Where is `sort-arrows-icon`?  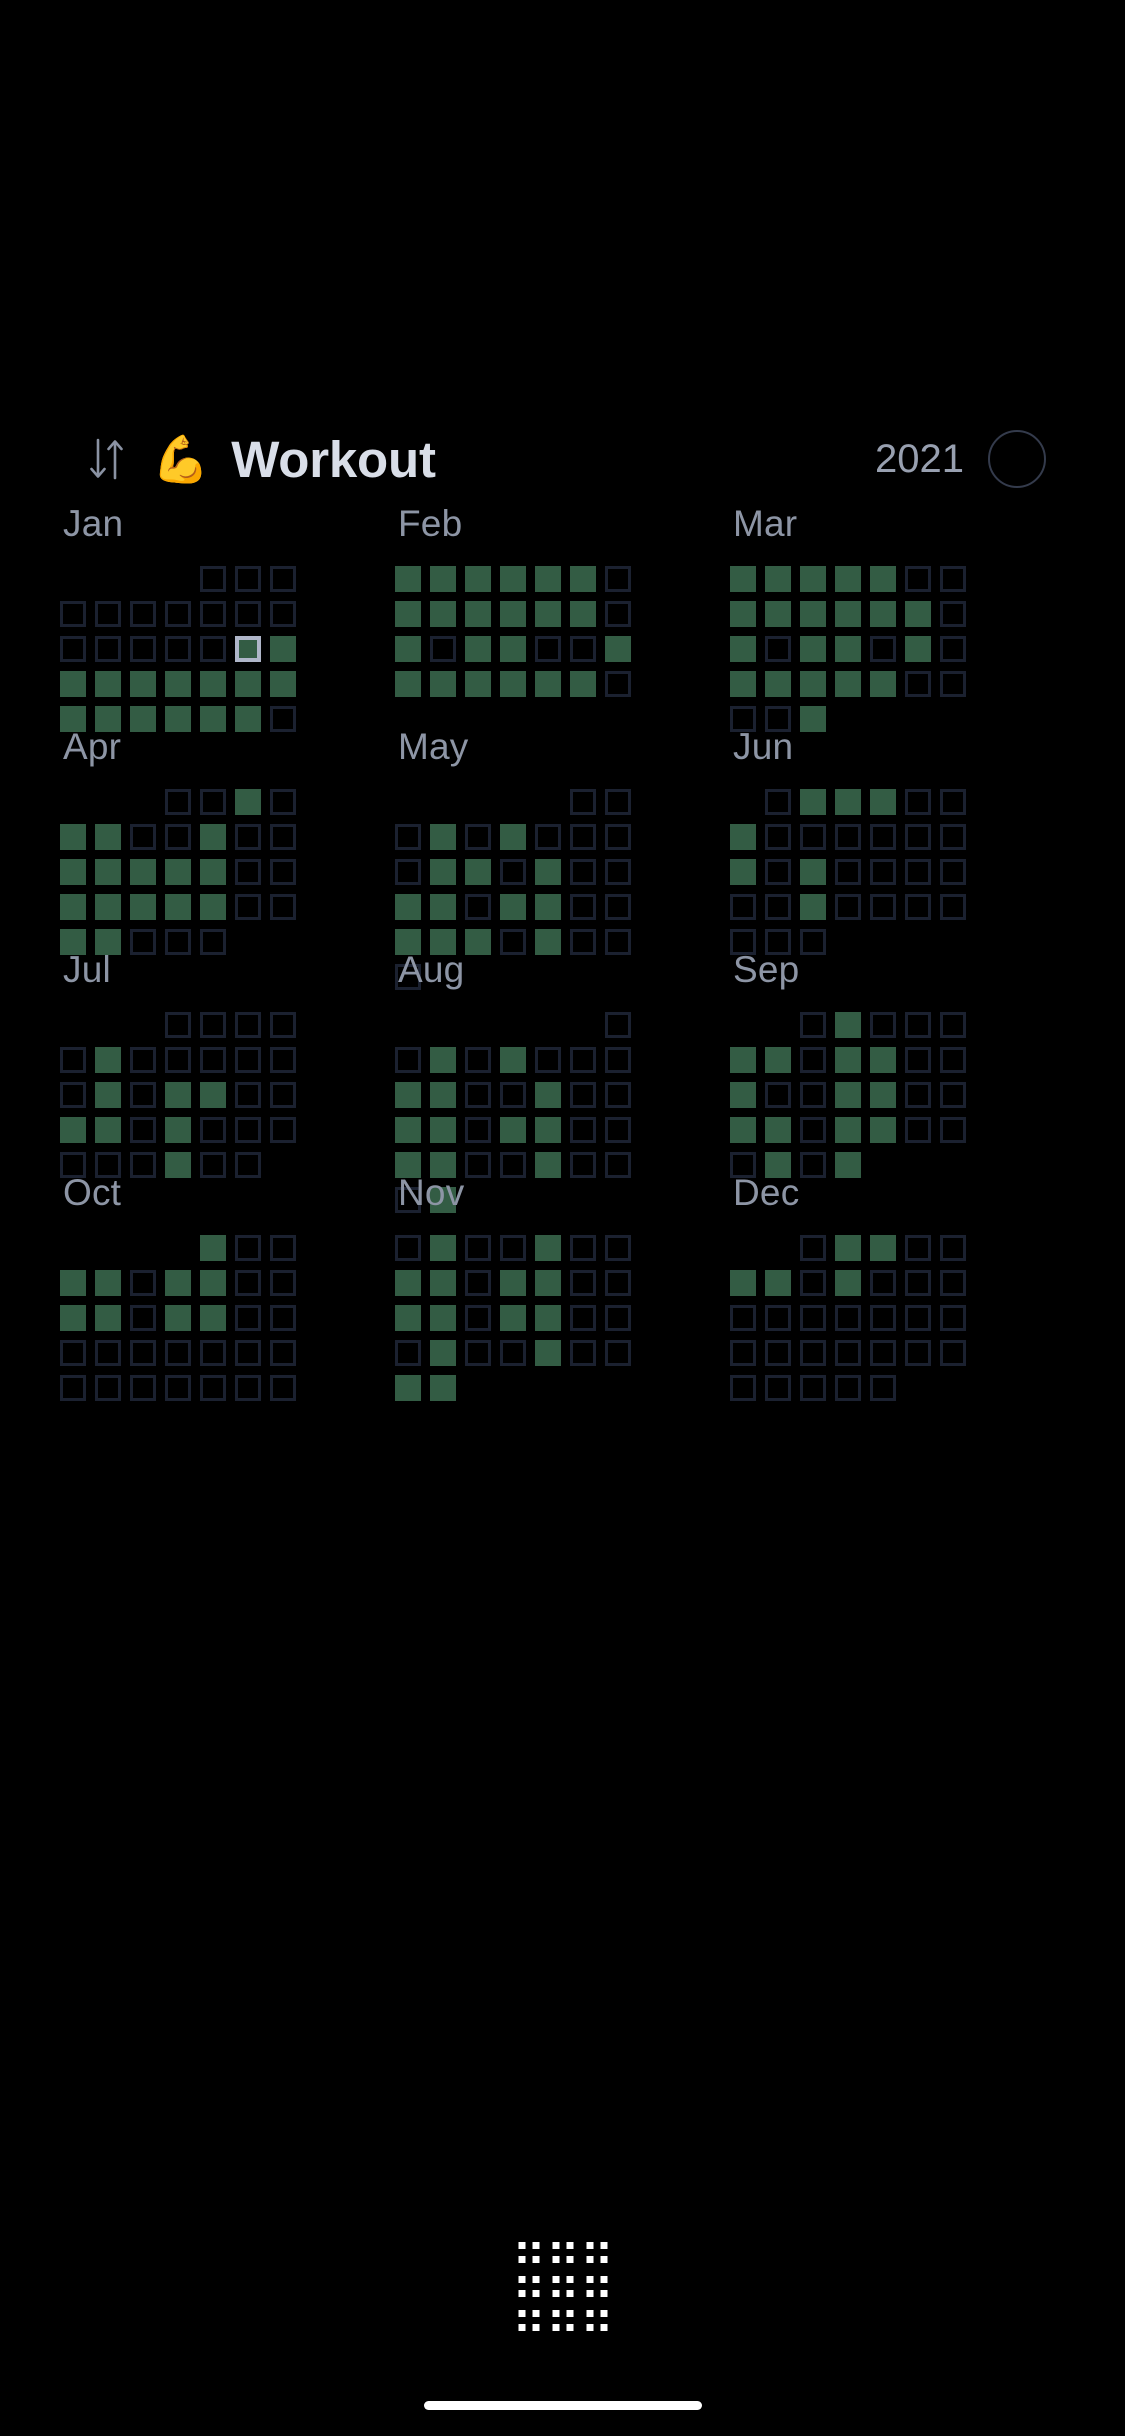 sort-arrows-icon is located at coordinates (108, 459).